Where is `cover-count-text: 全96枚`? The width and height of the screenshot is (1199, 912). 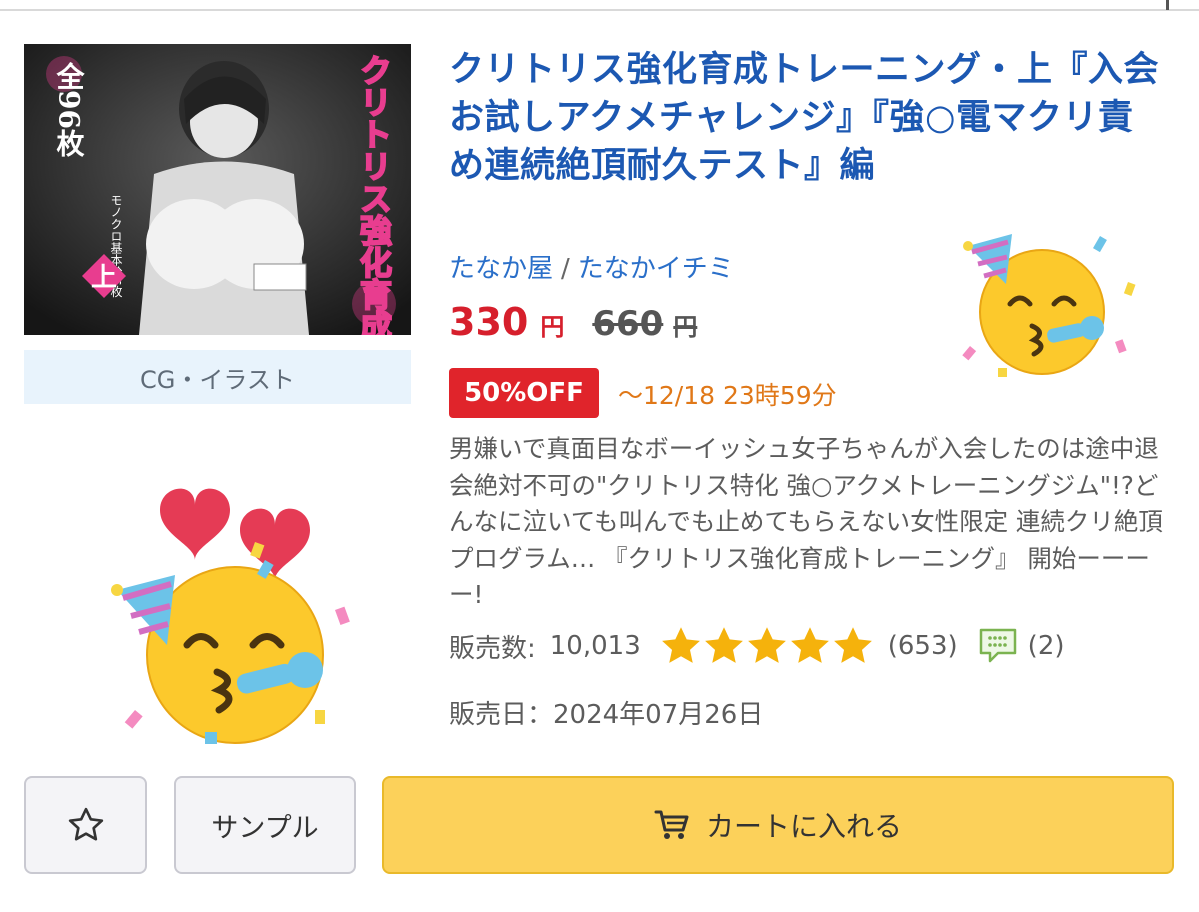 cover-count-text: 全96枚 is located at coordinates (69, 109).